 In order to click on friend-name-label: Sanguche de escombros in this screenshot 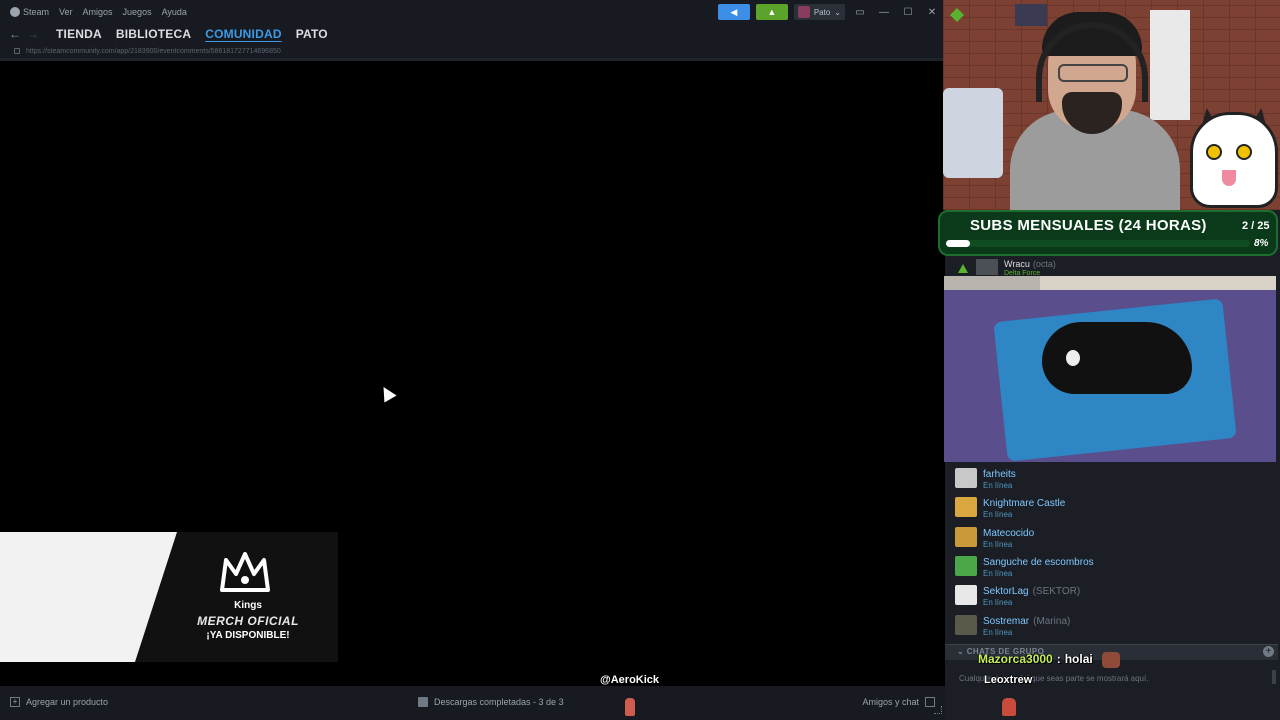, I will do `click(1038, 562)`.